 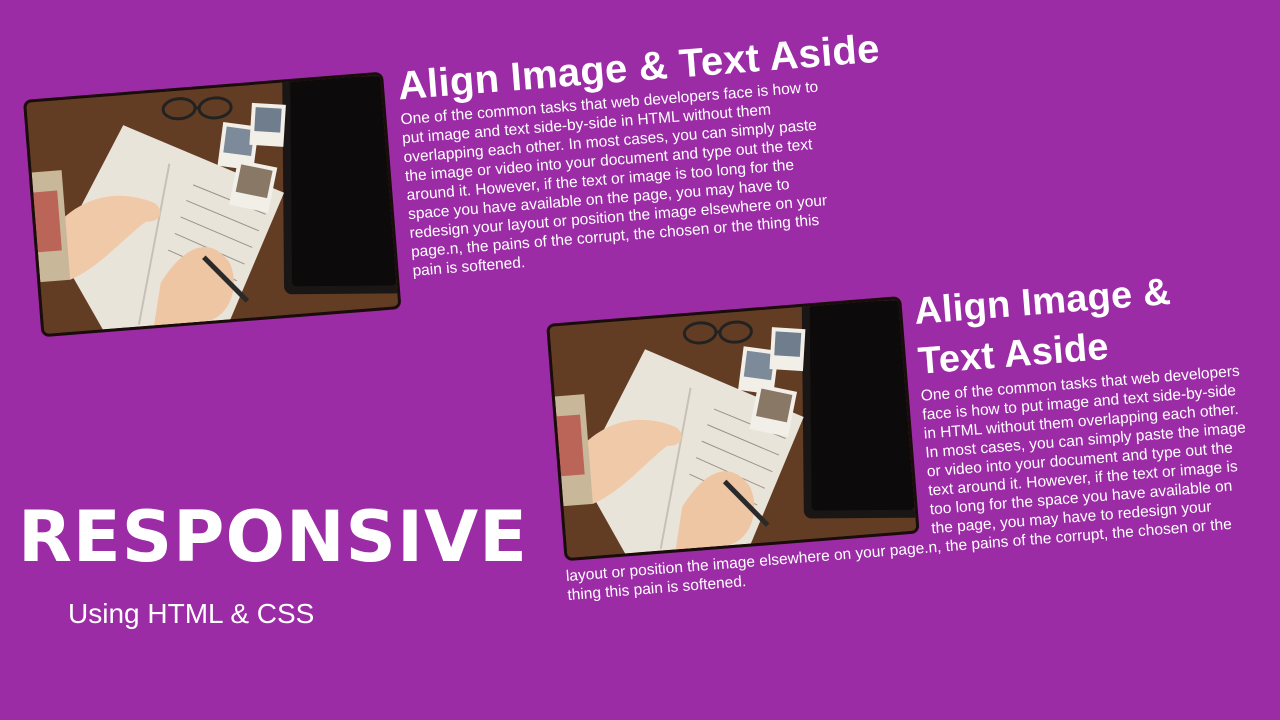 I want to click on subtitle: Using HTML & CSS, so click(x=191, y=613).